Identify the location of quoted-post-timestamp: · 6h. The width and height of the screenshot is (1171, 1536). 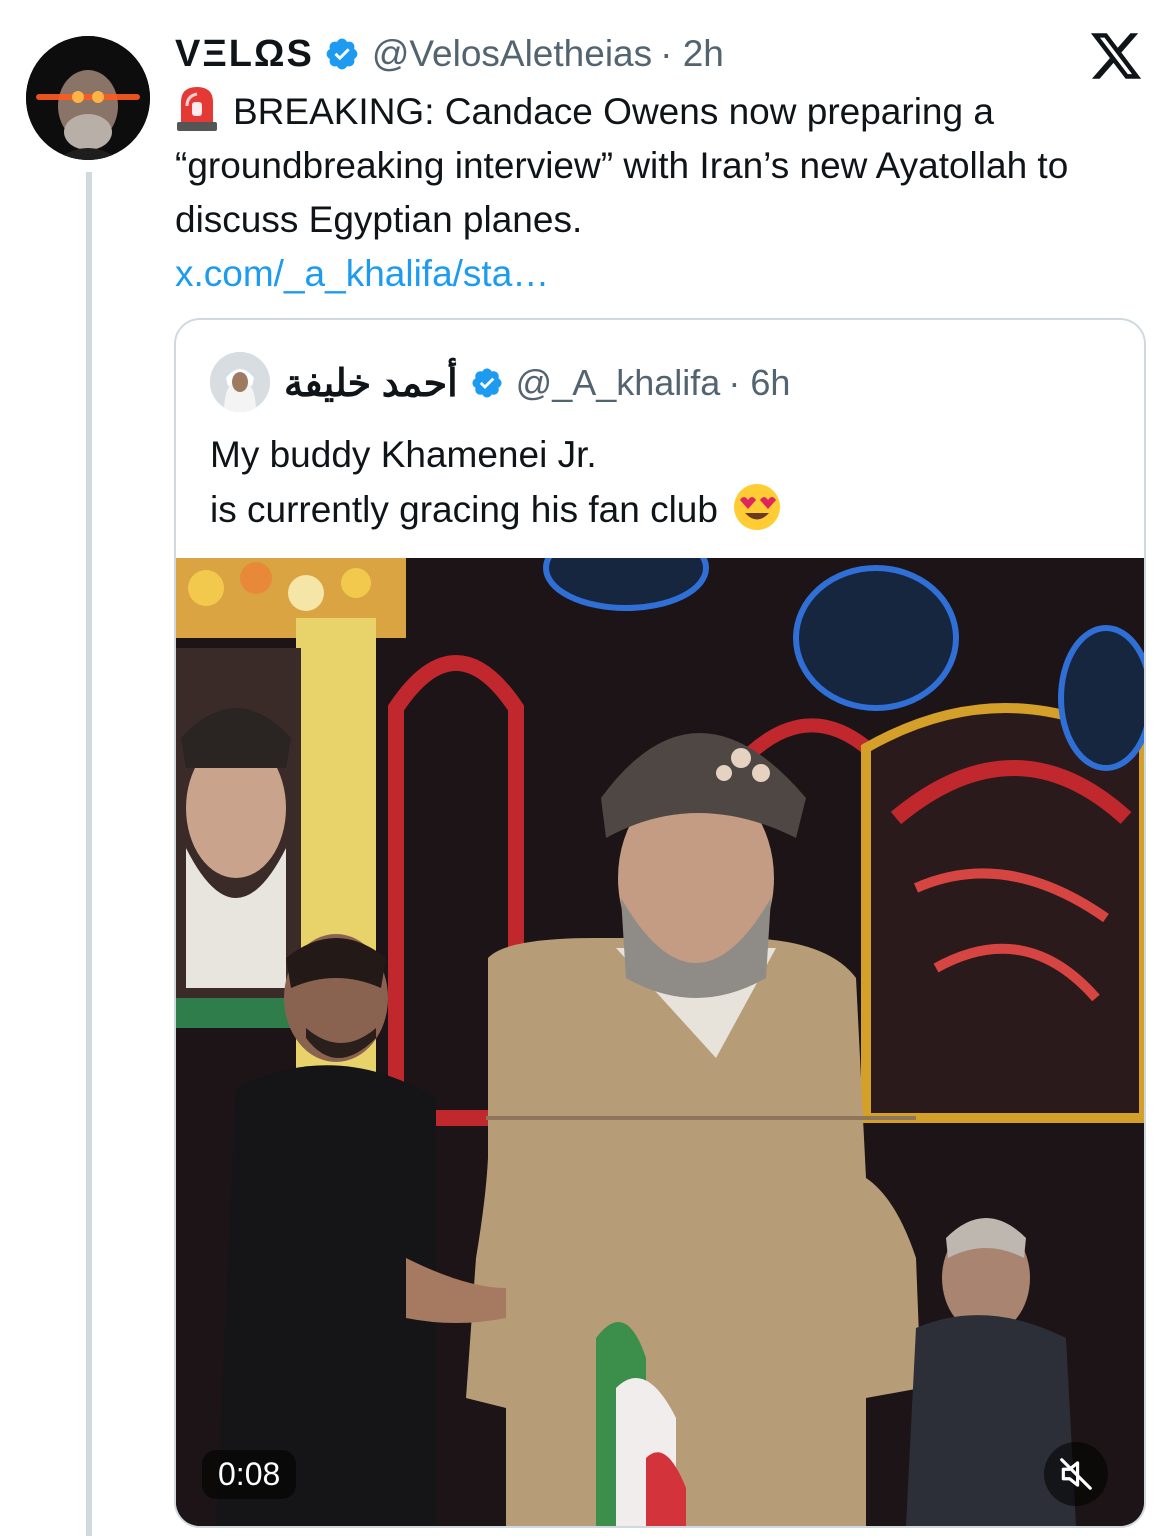
(759, 383).